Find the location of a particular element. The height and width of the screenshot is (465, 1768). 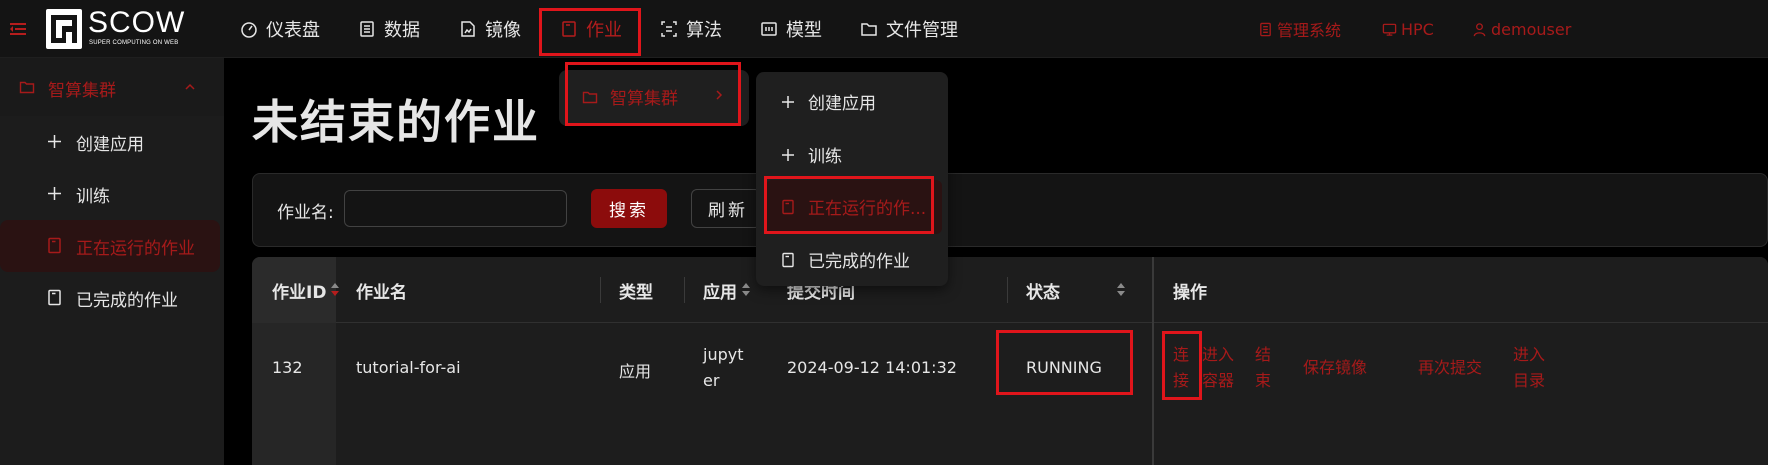

nav-algorithm: 算法 is located at coordinates (691, 29).